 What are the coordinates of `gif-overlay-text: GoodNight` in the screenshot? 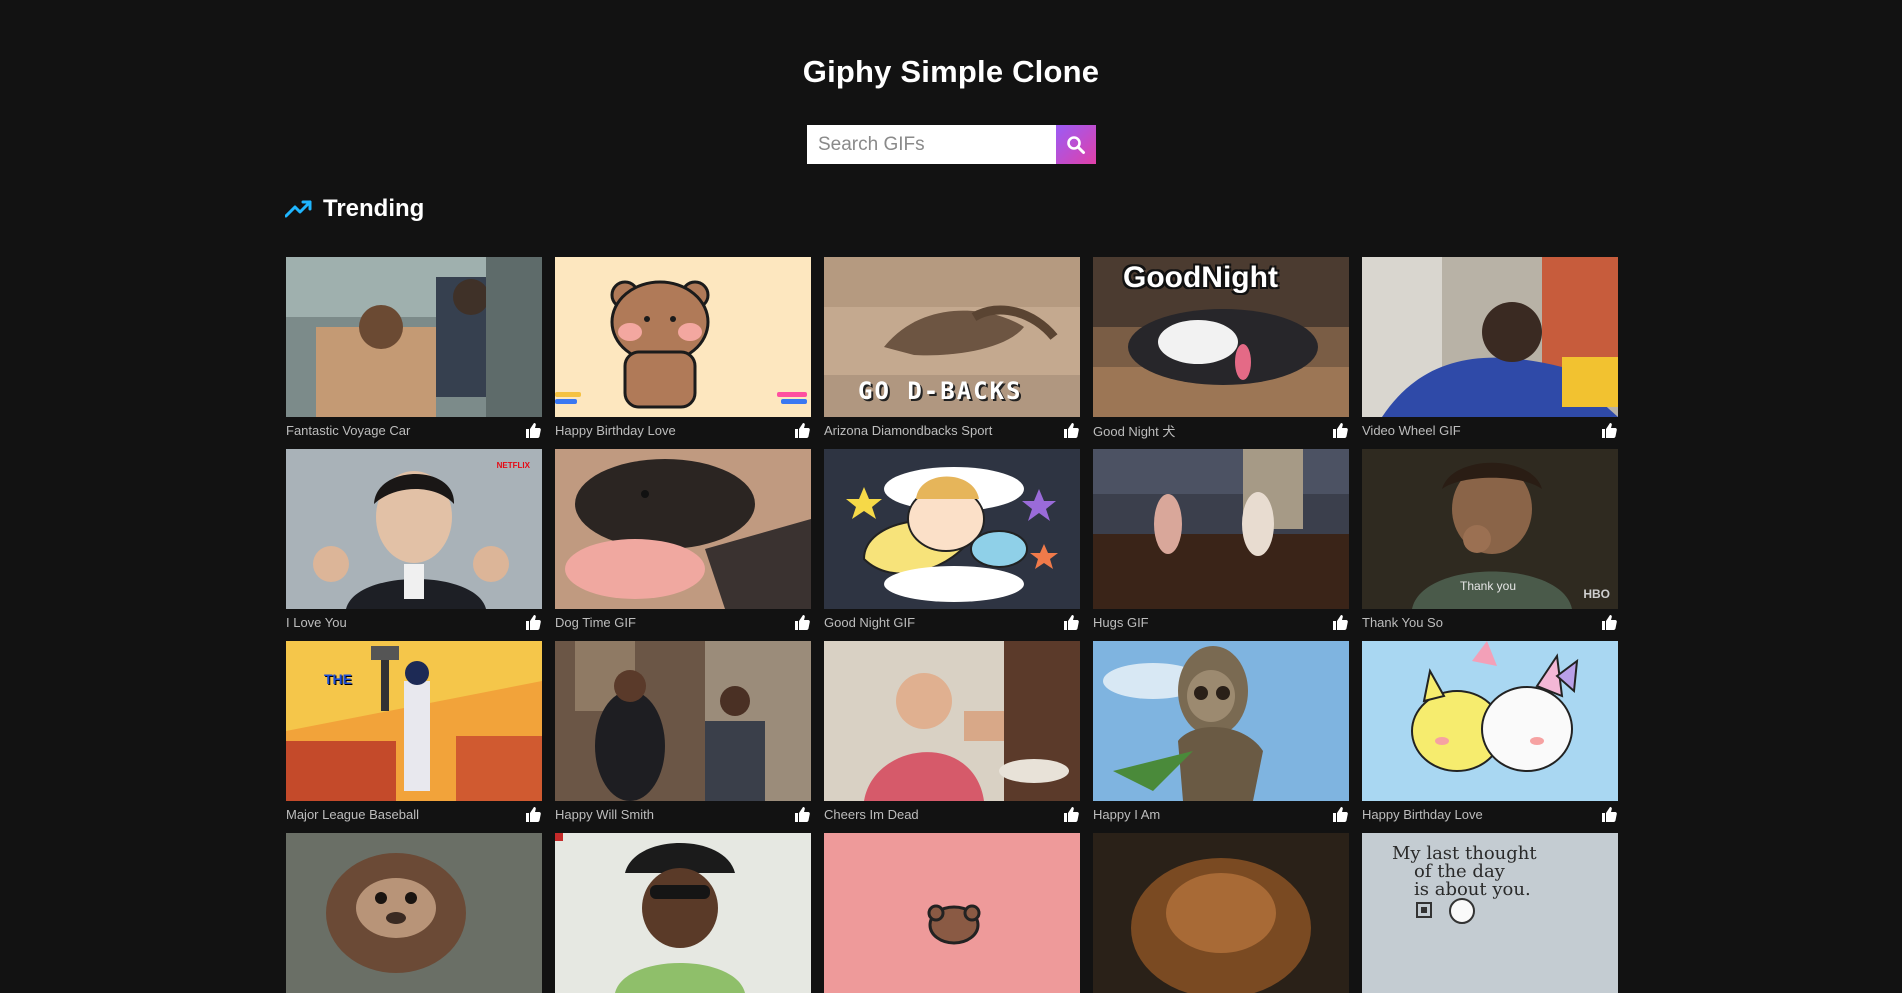 It's located at (1200, 277).